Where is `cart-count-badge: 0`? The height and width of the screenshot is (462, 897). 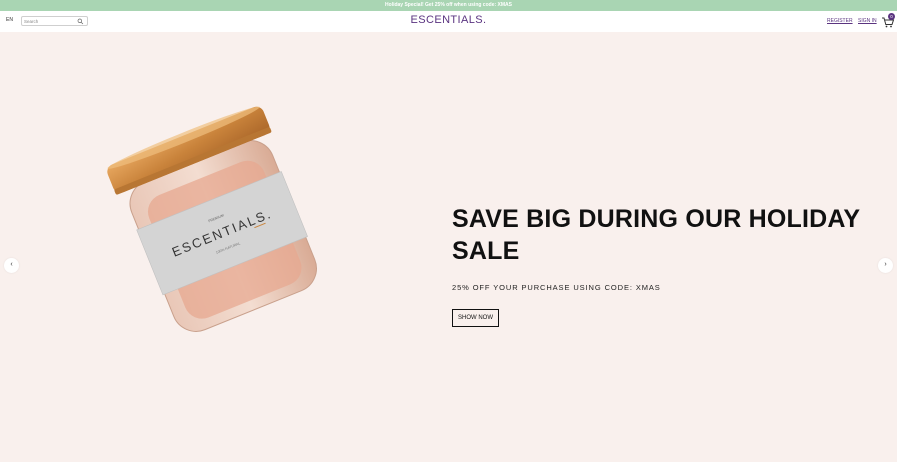
cart-count-badge: 0 is located at coordinates (891, 16).